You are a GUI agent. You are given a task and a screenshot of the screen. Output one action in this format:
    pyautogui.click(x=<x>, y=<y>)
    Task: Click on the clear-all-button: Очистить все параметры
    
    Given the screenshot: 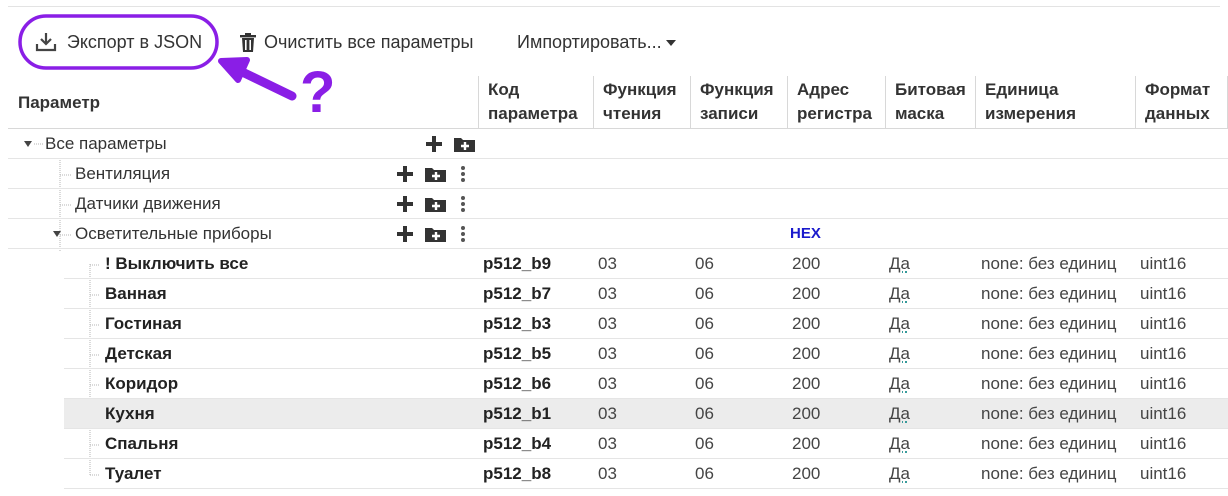 What is the action you would take?
    pyautogui.click(x=357, y=42)
    